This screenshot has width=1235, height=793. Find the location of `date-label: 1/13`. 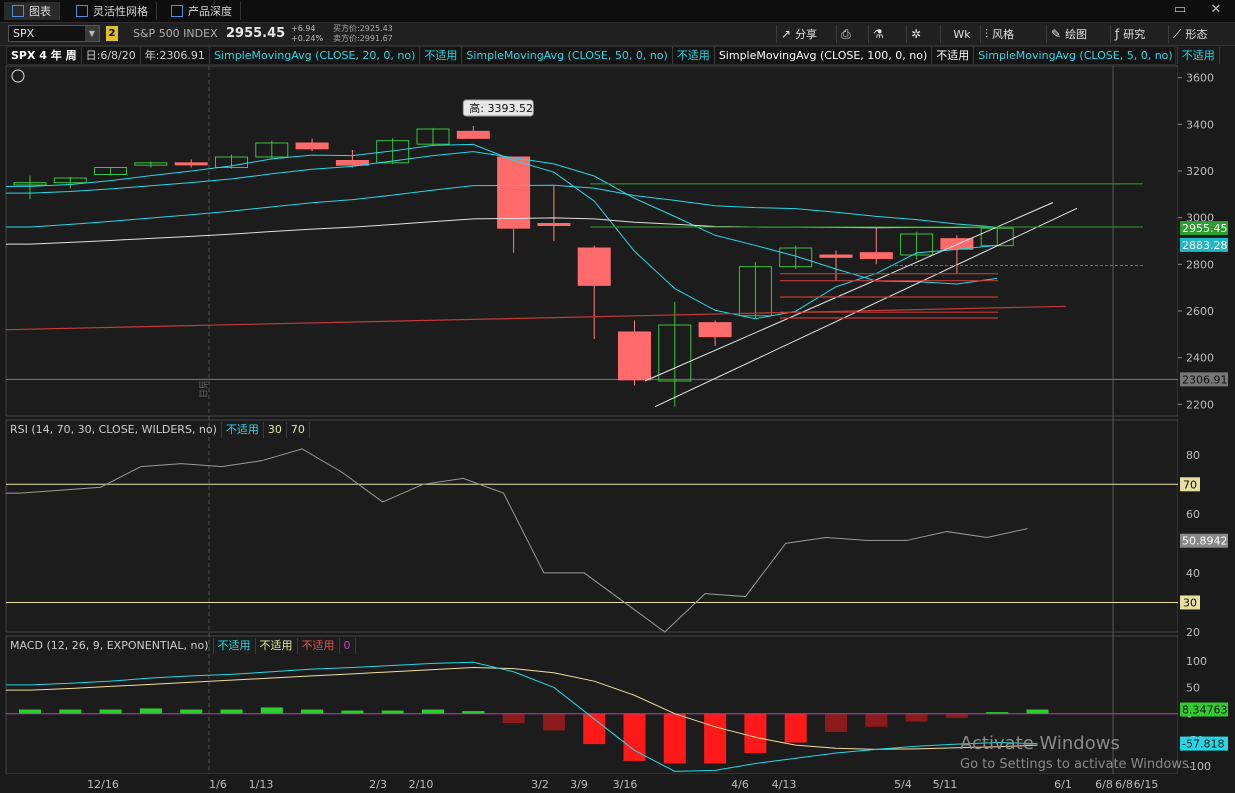

date-label: 1/13 is located at coordinates (261, 784).